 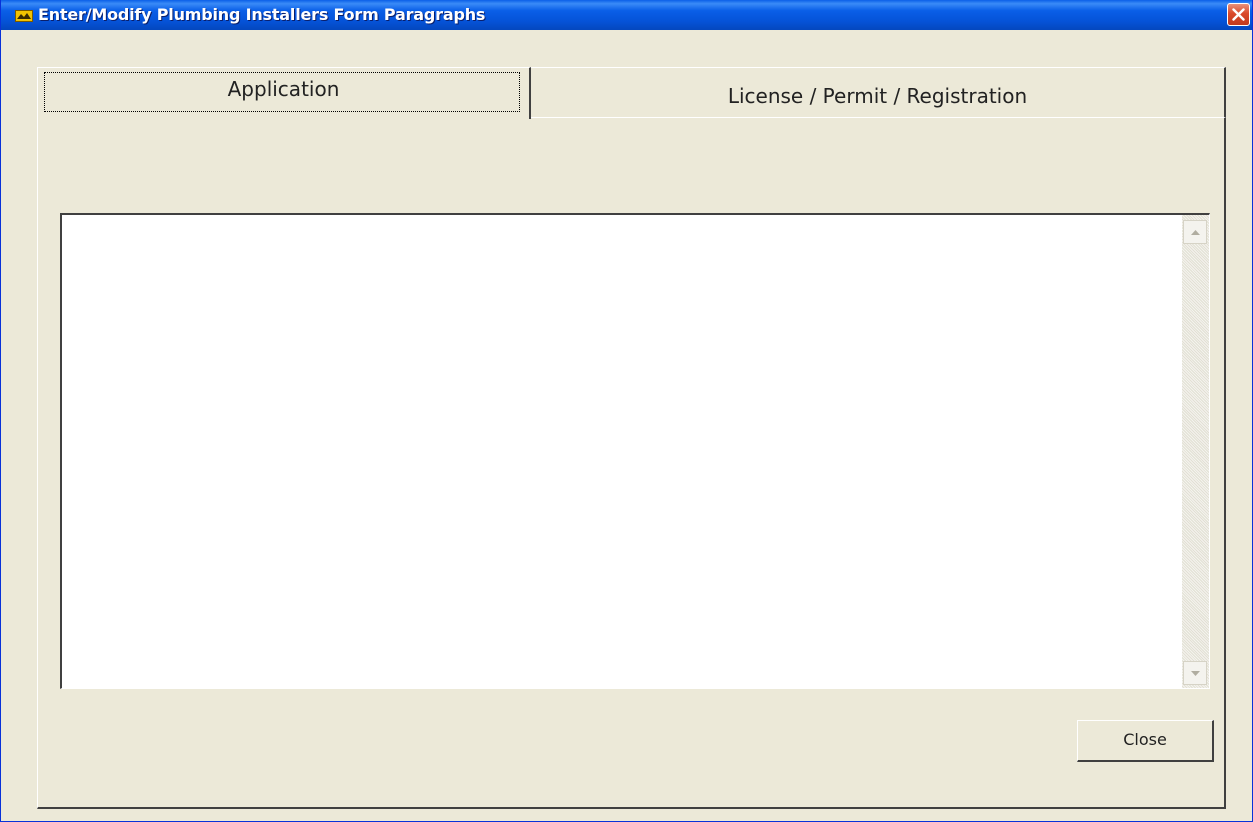 I want to click on scroll-down-arrow-icon, so click(x=1195, y=673).